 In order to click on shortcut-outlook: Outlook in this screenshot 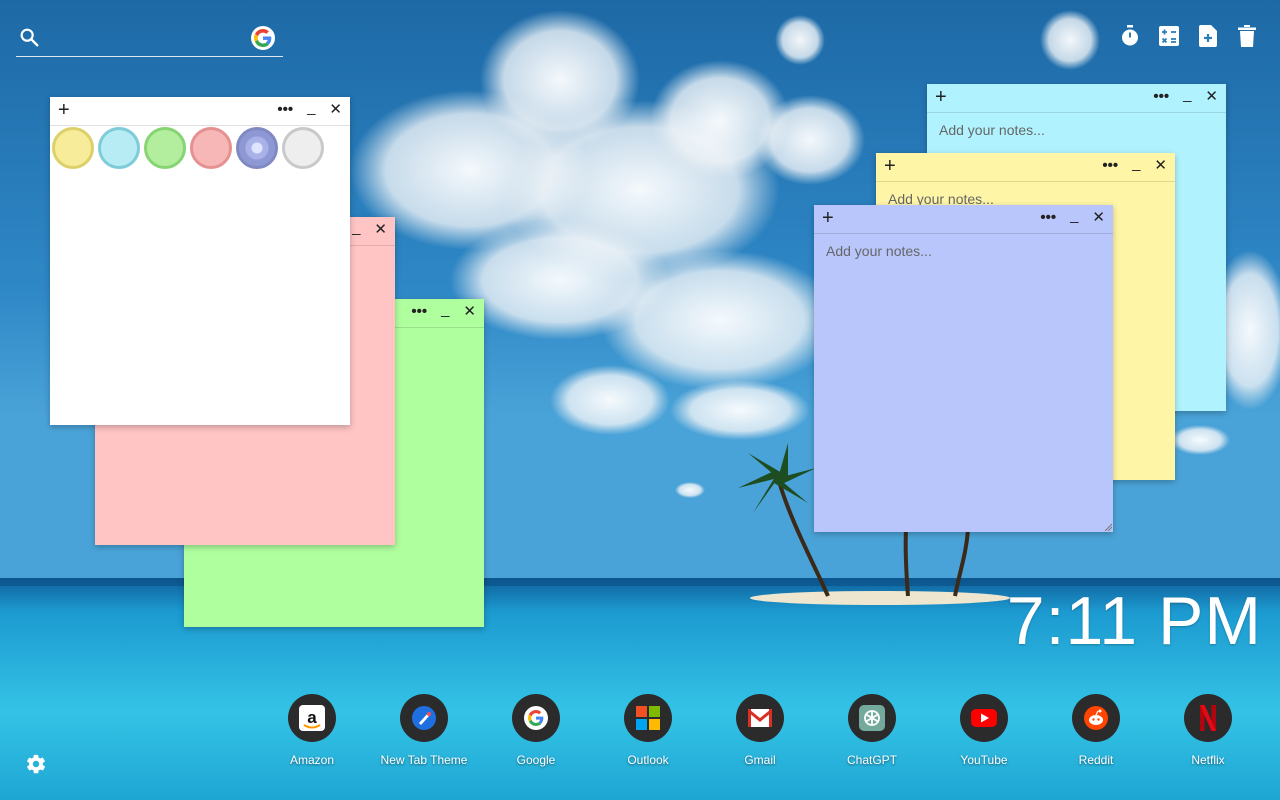, I will do `click(648, 730)`.